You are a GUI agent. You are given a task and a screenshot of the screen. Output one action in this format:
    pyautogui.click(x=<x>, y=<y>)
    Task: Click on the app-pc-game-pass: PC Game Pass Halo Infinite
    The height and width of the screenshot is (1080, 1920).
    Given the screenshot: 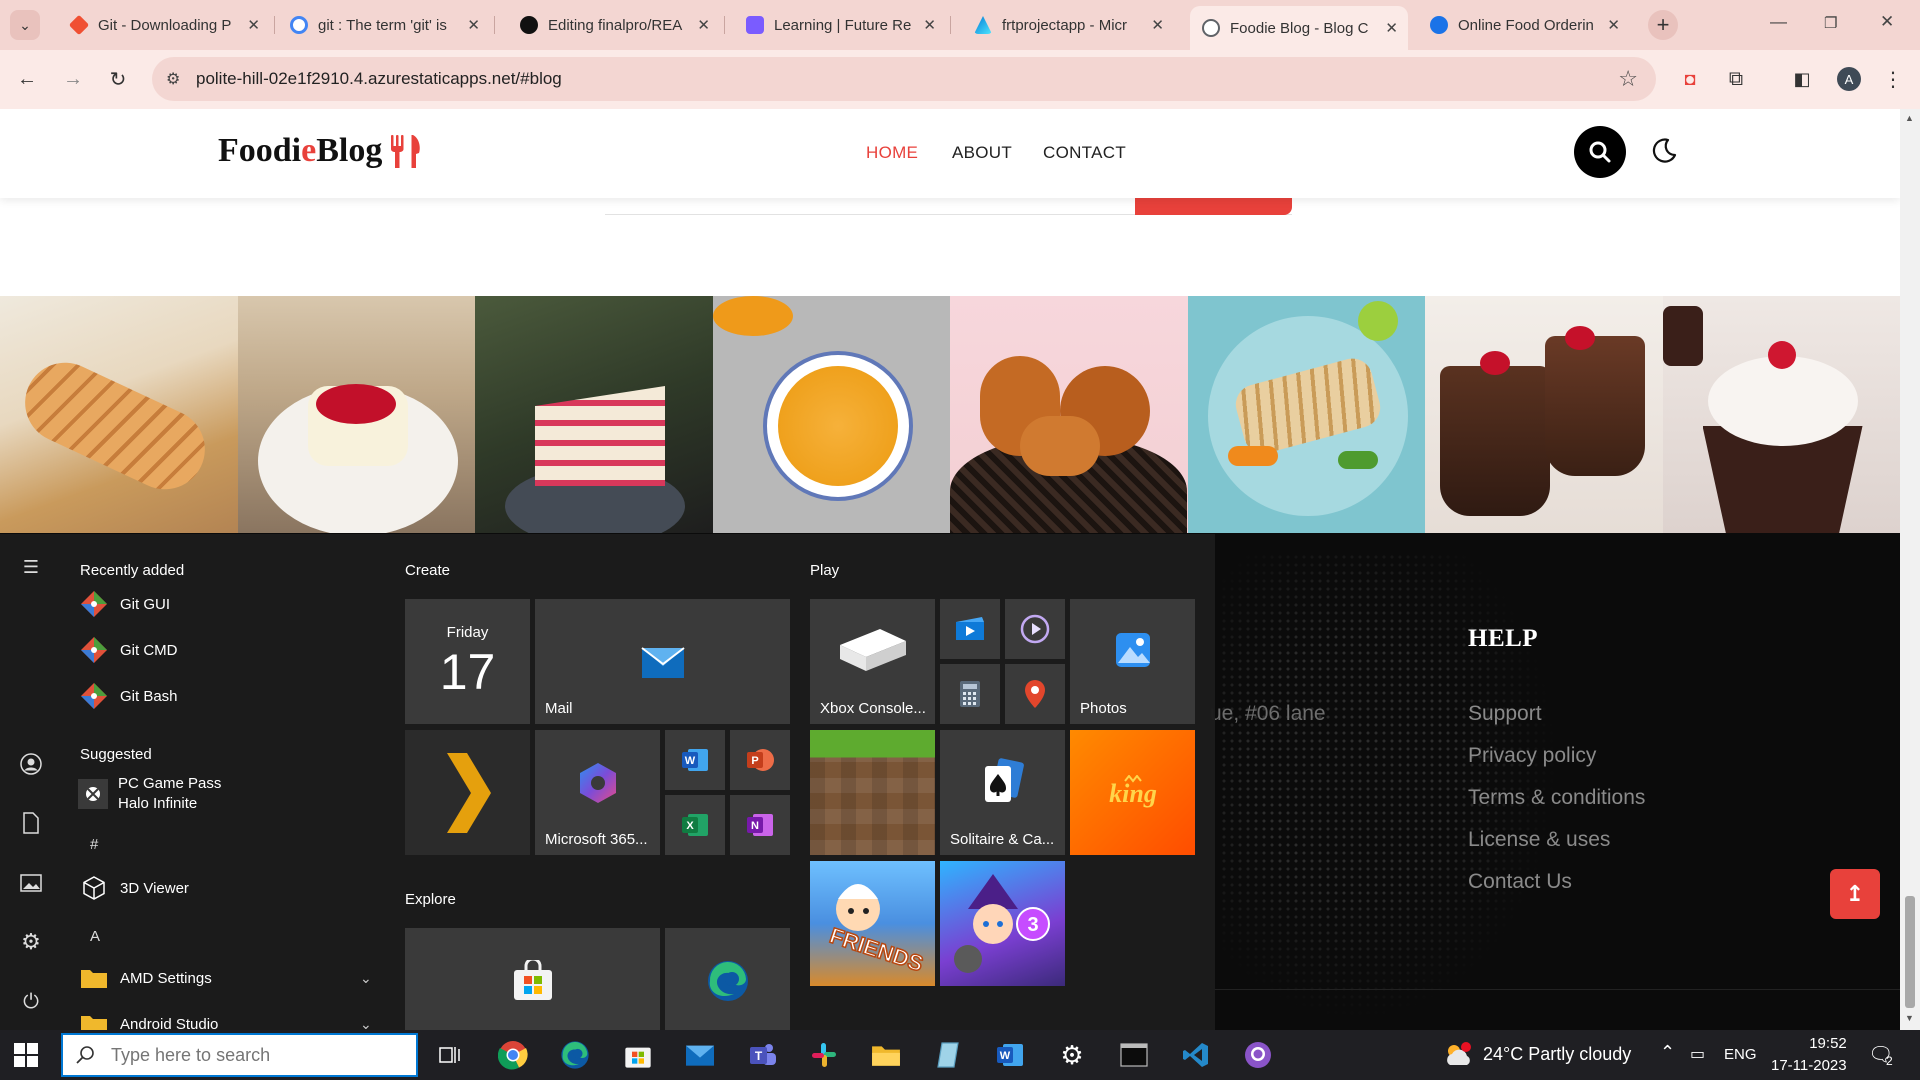 What is the action you would take?
    pyautogui.click(x=149, y=795)
    